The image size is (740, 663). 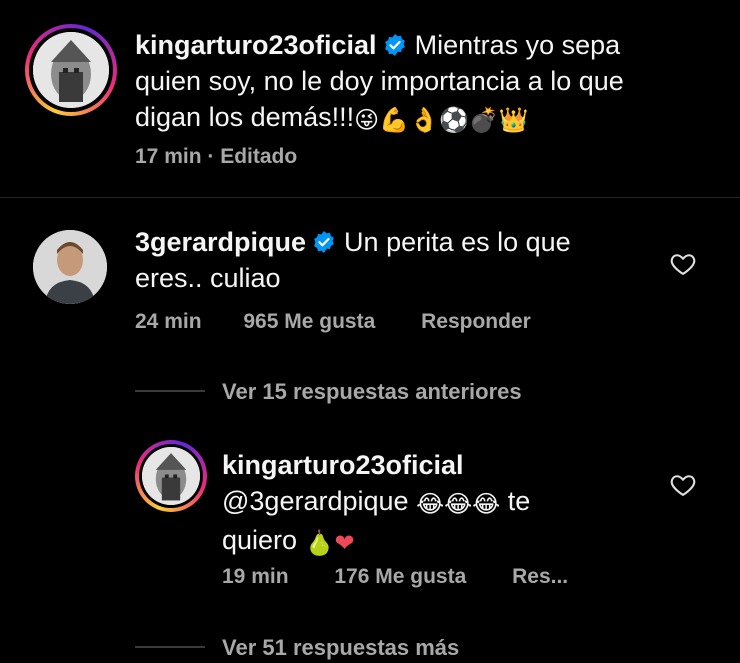 What do you see at coordinates (519, 501) in the screenshot?
I see `reply-text-after: te` at bounding box center [519, 501].